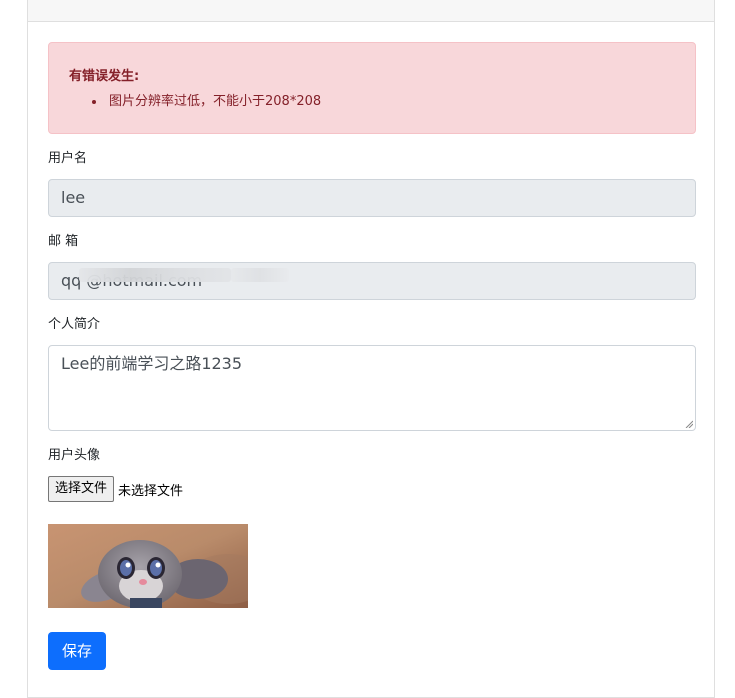  I want to click on email-label: 邮 箱, so click(63, 241).